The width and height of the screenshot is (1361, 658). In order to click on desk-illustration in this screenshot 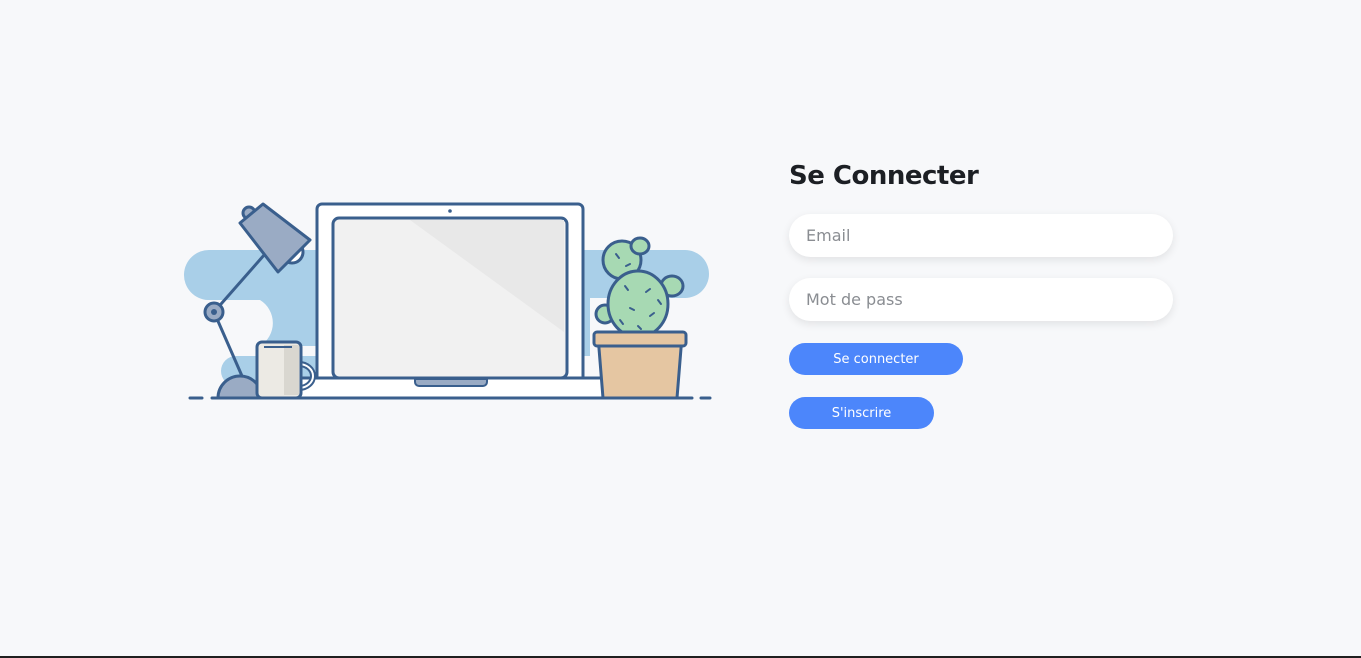, I will do `click(447, 301)`.